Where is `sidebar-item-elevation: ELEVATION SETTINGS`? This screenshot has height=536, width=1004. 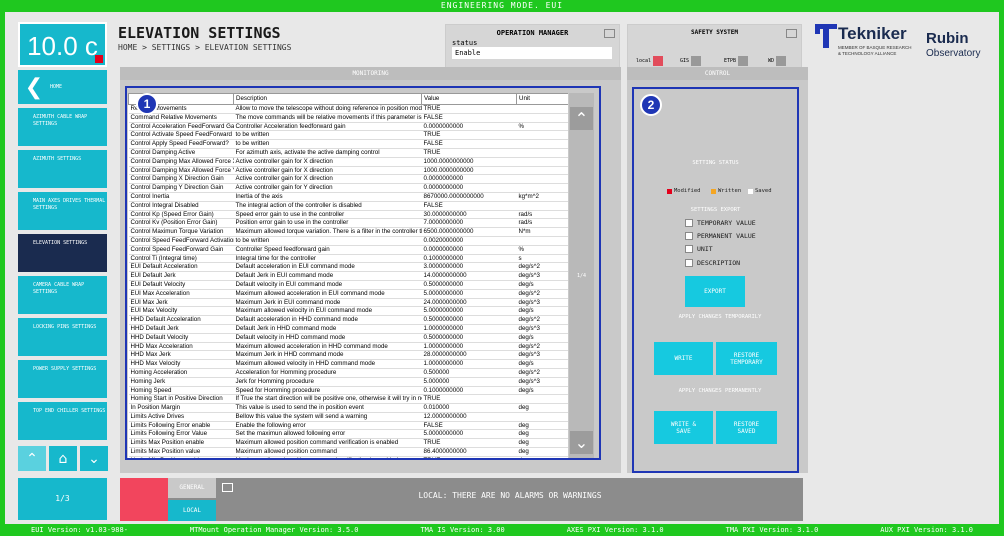 sidebar-item-elevation: ELEVATION SETTINGS is located at coordinates (62, 253).